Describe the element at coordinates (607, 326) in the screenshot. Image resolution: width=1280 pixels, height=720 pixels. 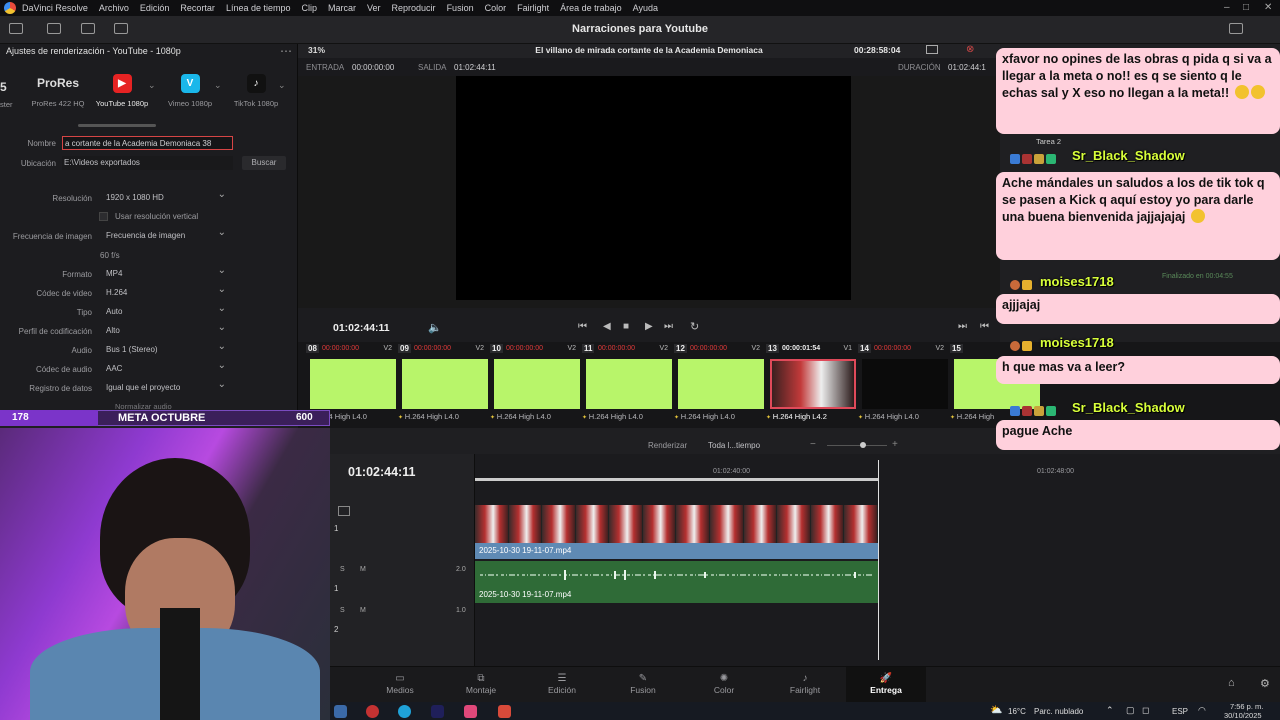
I see `play-reverse-icon: ◀` at that location.